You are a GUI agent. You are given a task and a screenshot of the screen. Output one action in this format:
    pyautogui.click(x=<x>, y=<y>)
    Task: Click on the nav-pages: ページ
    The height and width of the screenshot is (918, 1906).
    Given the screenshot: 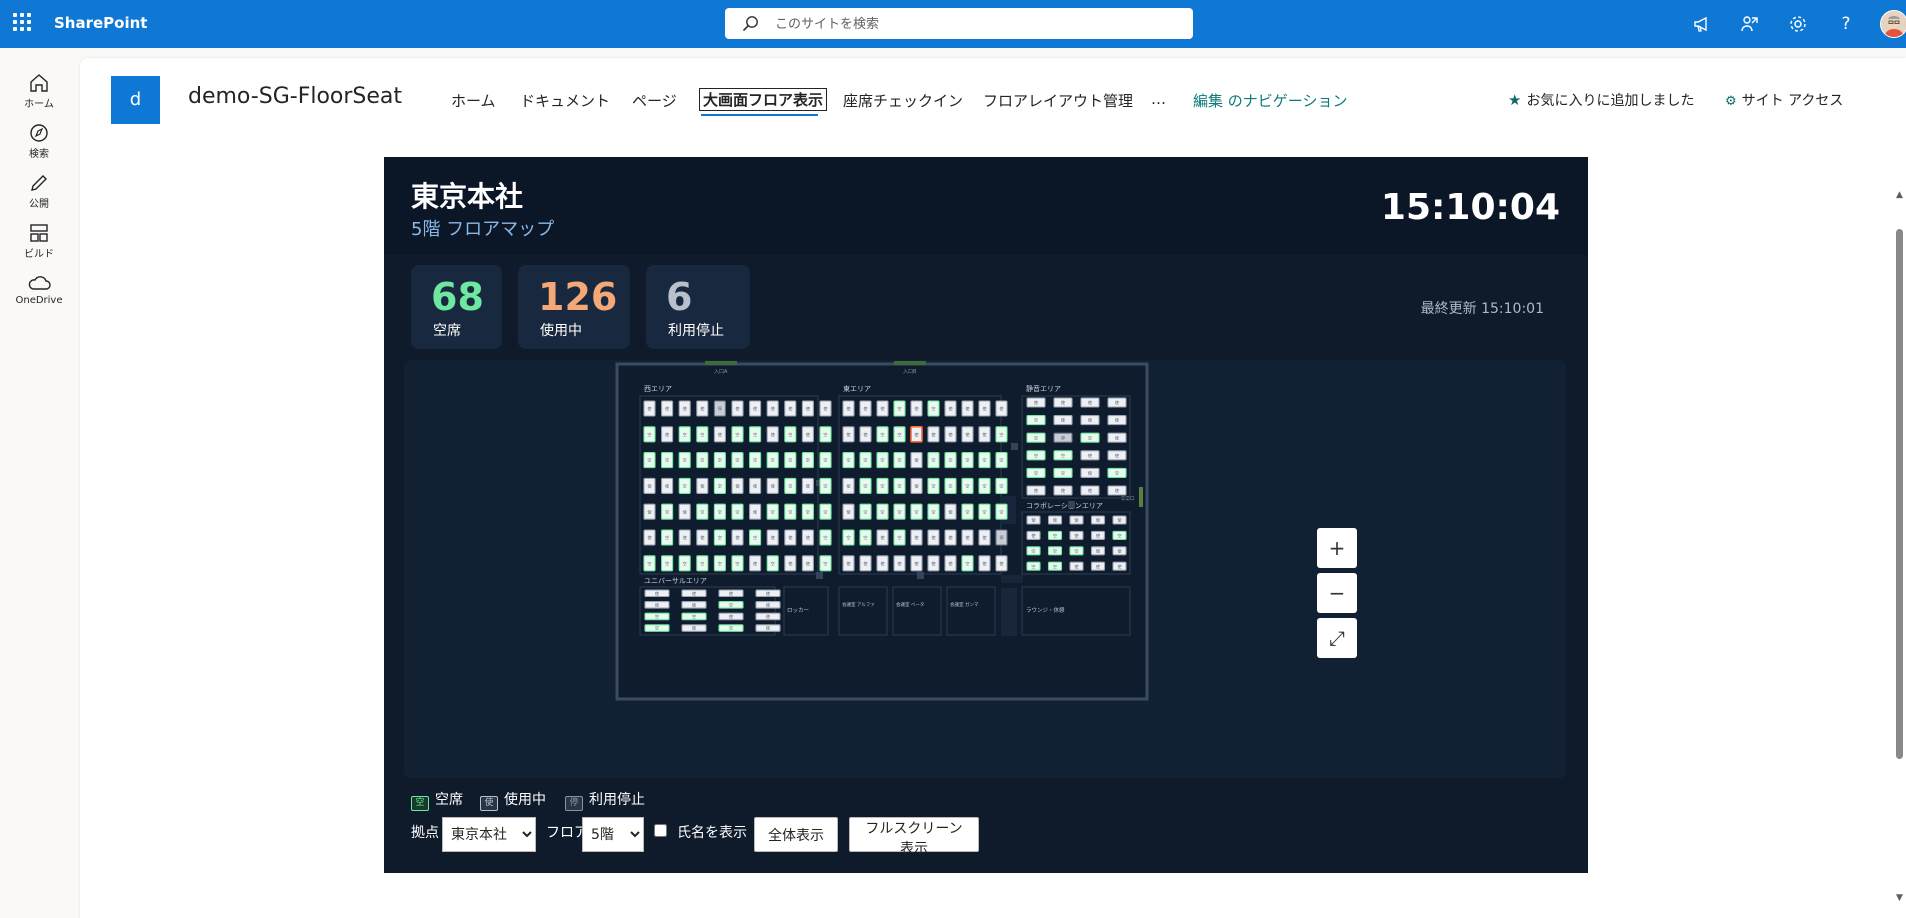 What is the action you would take?
    pyautogui.click(x=654, y=100)
    